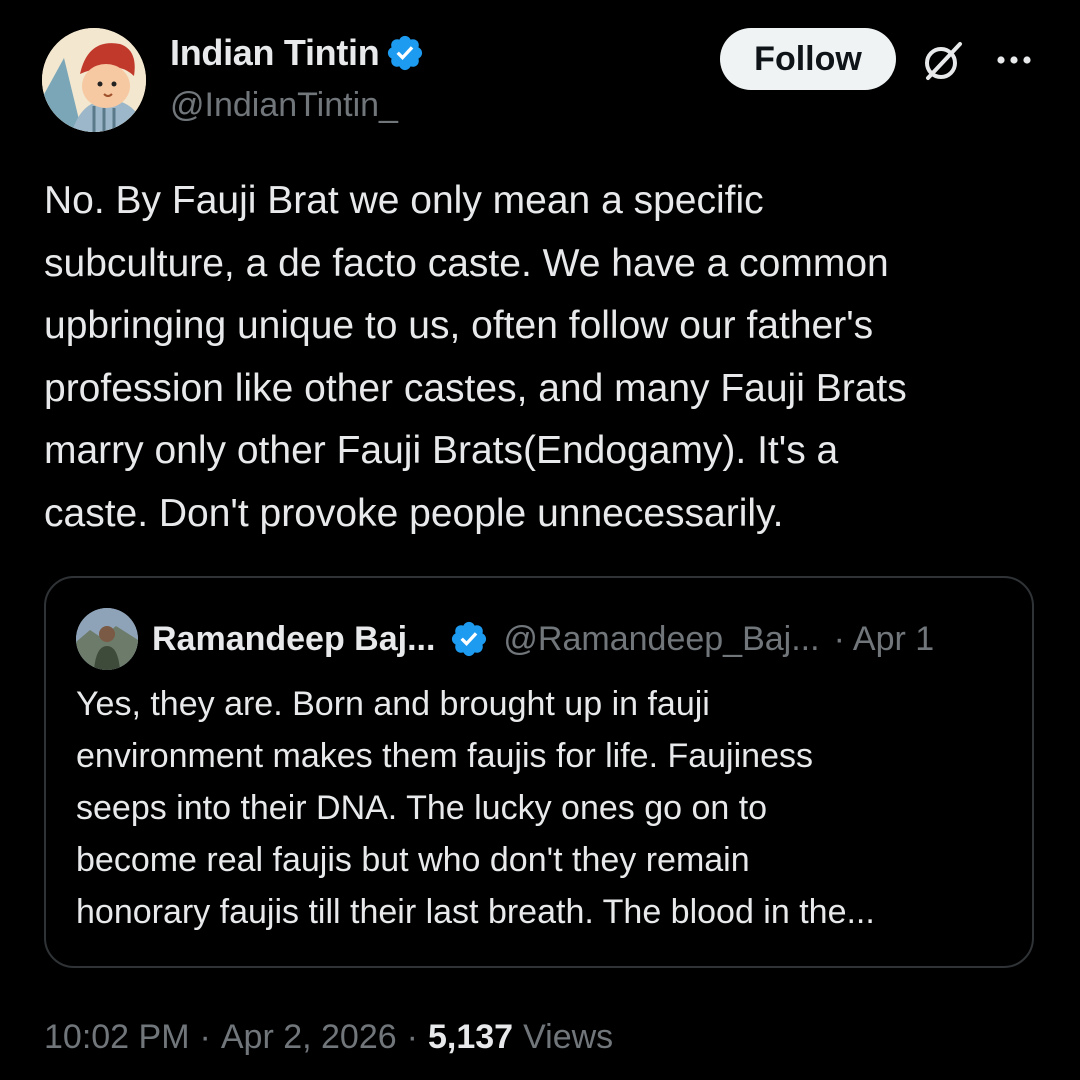 The image size is (1080, 1080). What do you see at coordinates (107, 639) in the screenshot?
I see `quoted-author-avatar` at bounding box center [107, 639].